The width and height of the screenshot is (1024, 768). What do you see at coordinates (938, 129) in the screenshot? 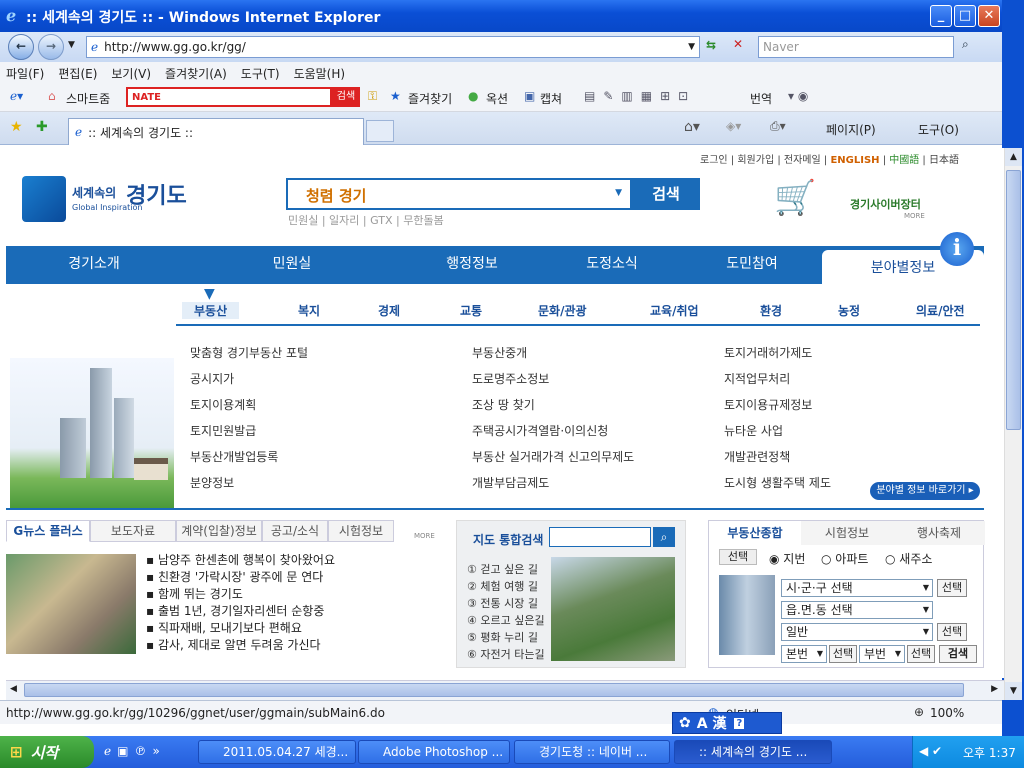
I see `tools-menu: 도구(O)` at bounding box center [938, 129].